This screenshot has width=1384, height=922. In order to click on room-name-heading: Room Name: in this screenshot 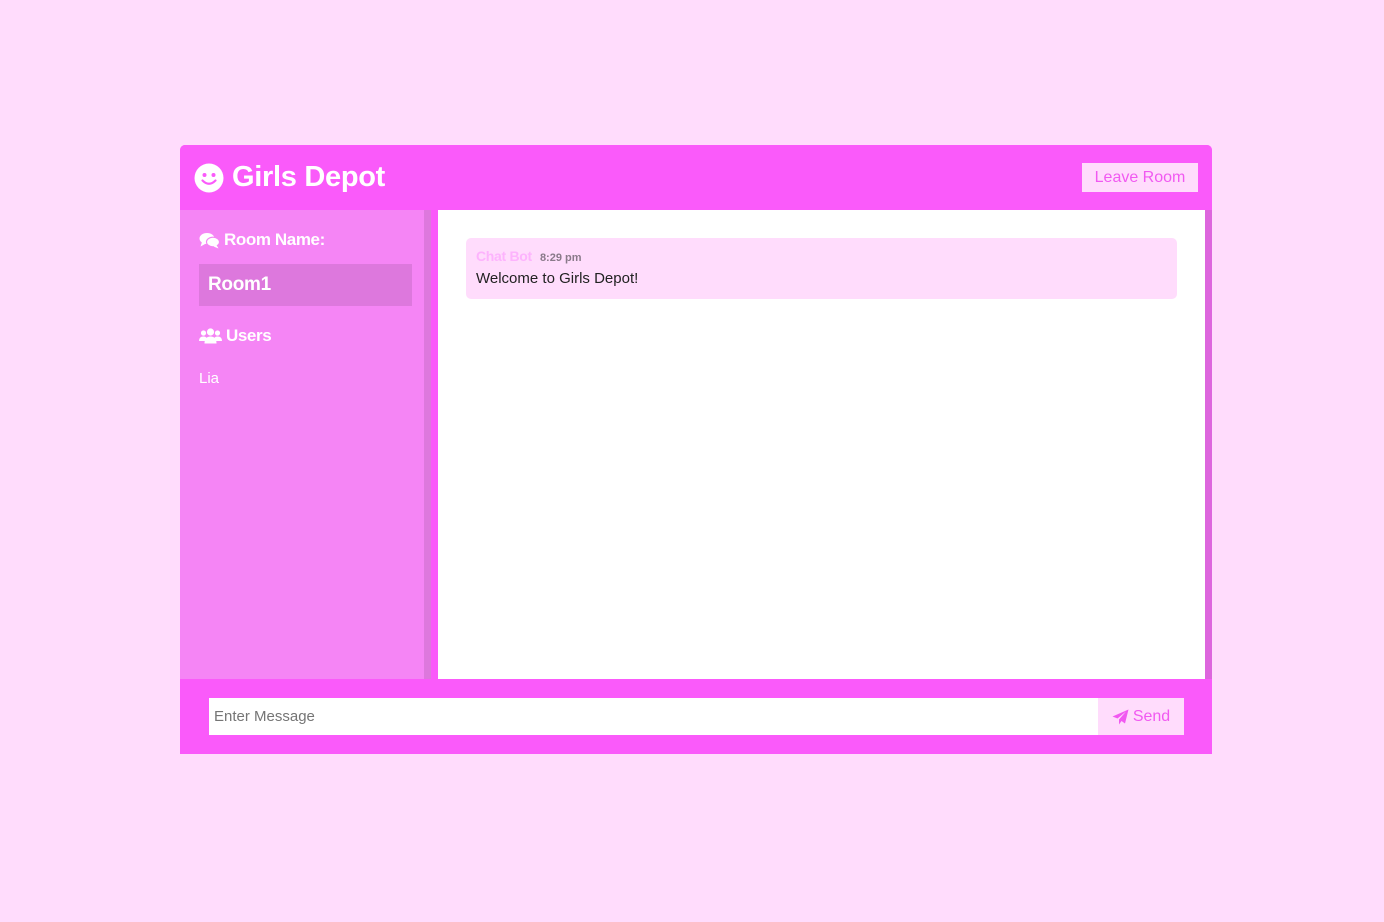, I will do `click(302, 240)`.